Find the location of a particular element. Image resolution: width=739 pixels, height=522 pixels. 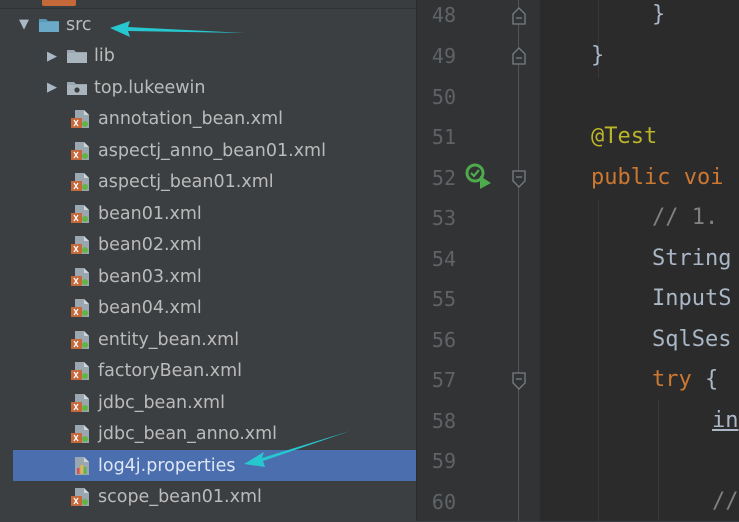

tree-item: bean02.xml is located at coordinates (208, 245).